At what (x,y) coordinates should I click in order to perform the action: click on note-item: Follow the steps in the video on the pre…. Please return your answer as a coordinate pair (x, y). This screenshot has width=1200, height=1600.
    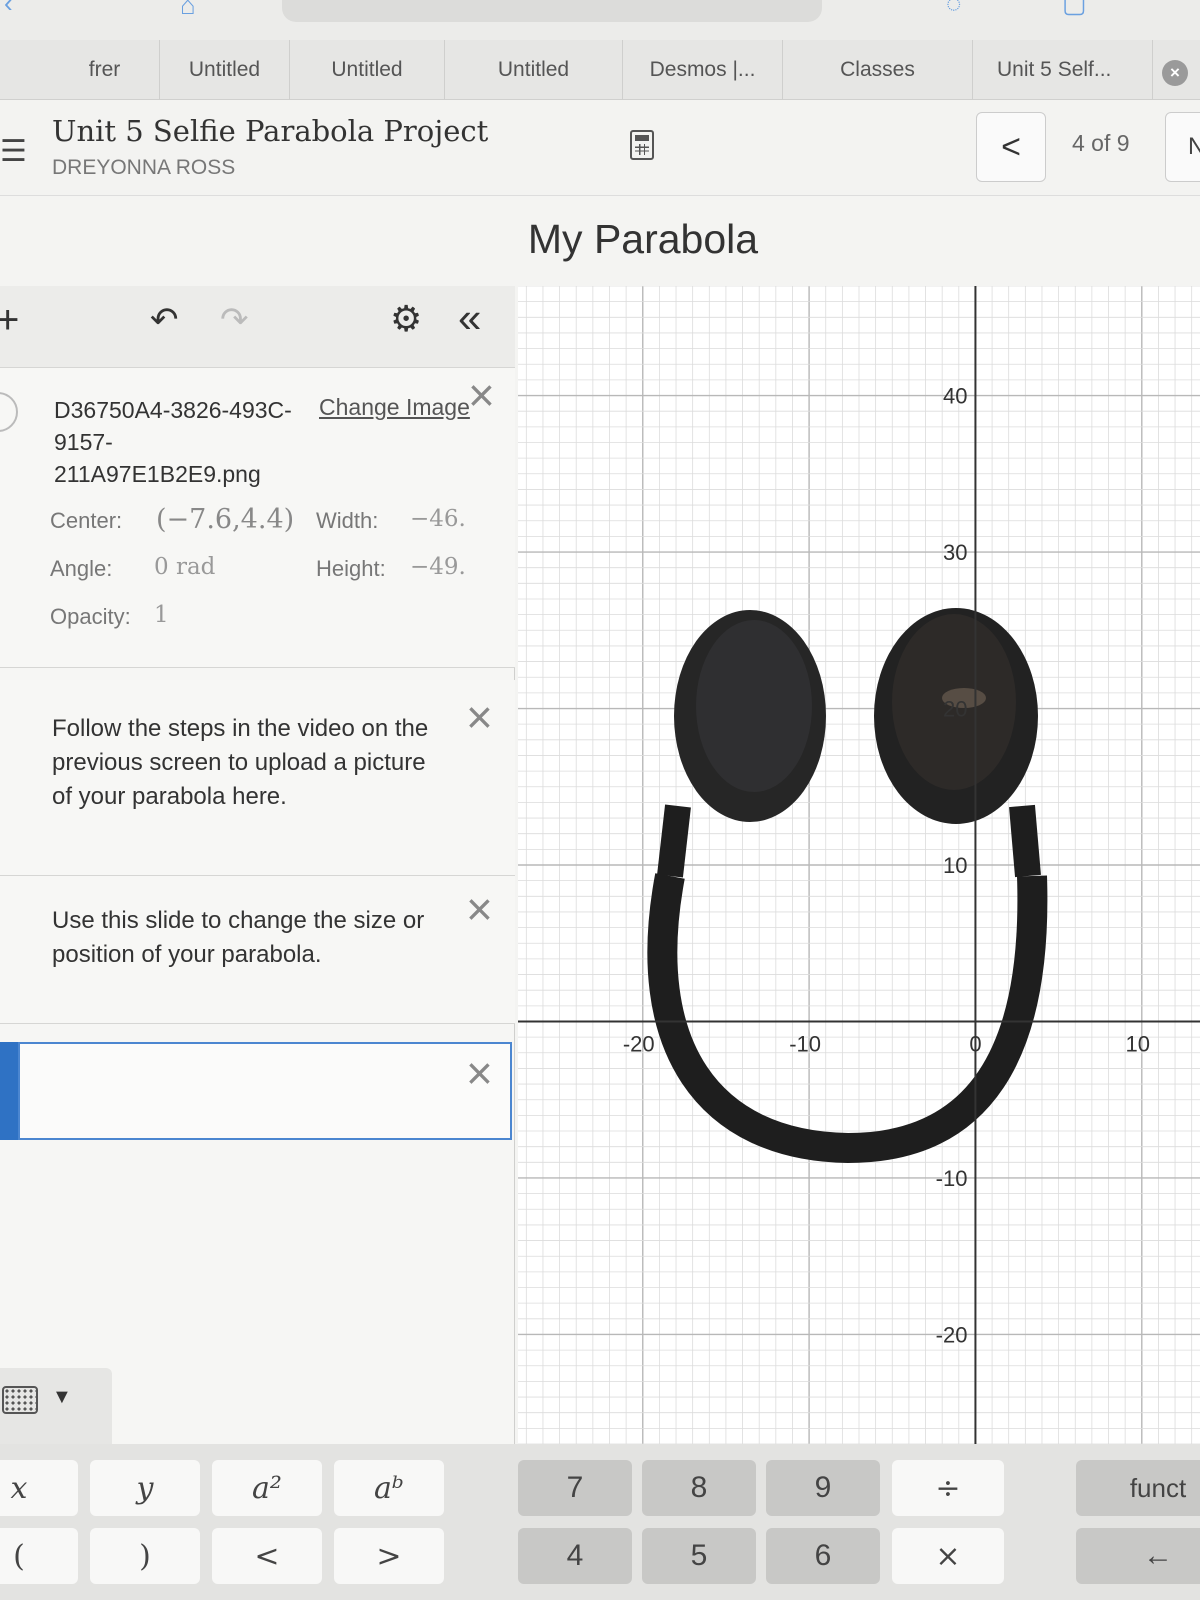
    Looking at the image, I should click on (257, 778).